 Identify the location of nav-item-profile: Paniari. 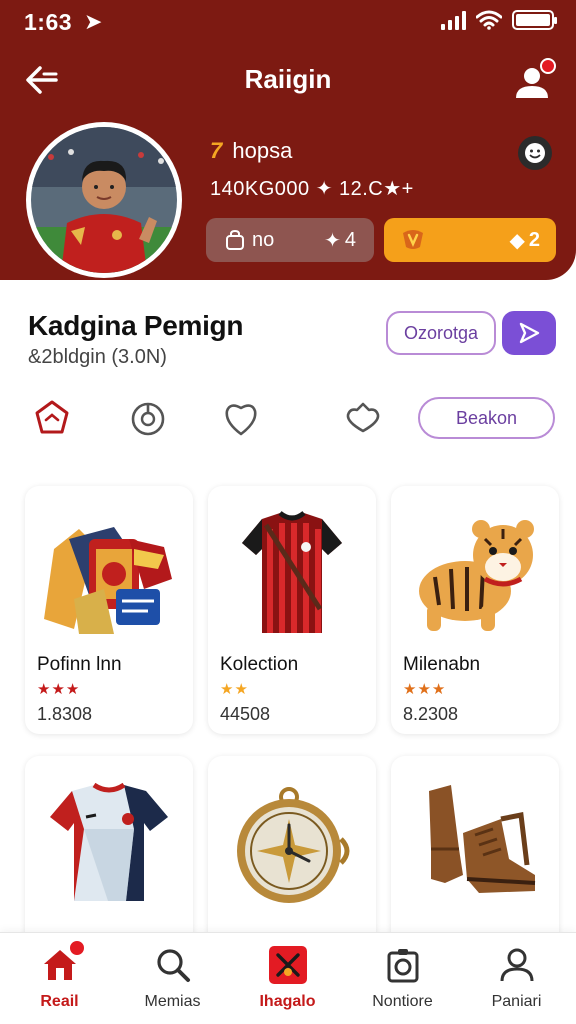
(516, 978).